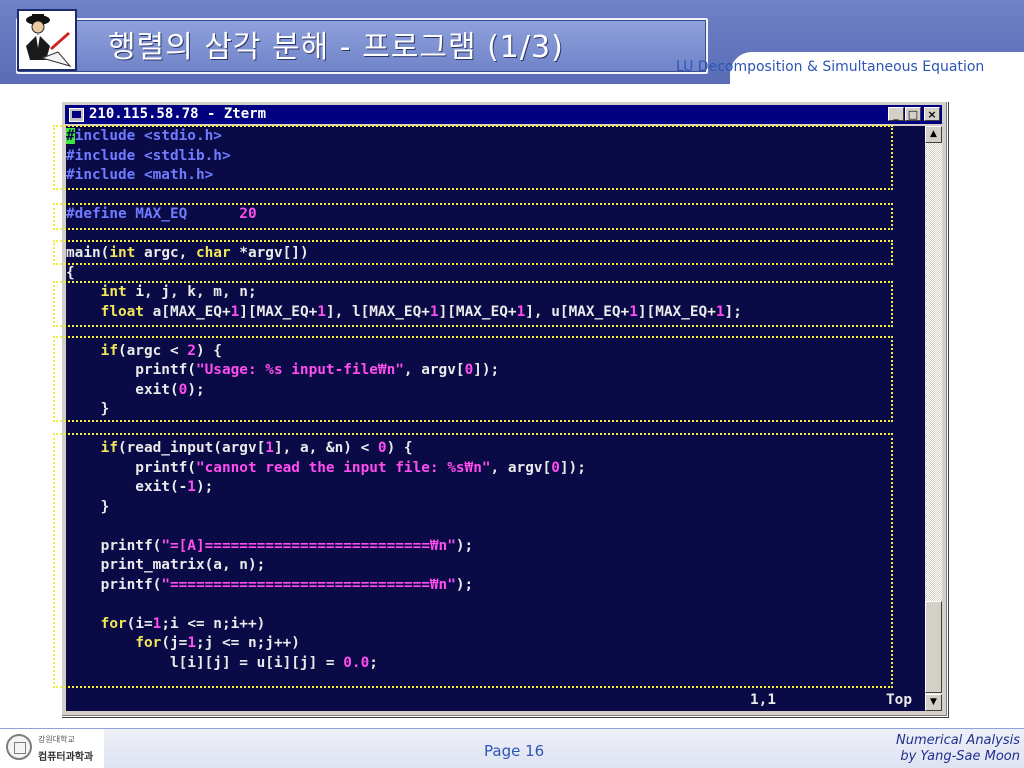 This screenshot has width=1024, height=768. I want to click on page-number: Page 16, so click(514, 751).